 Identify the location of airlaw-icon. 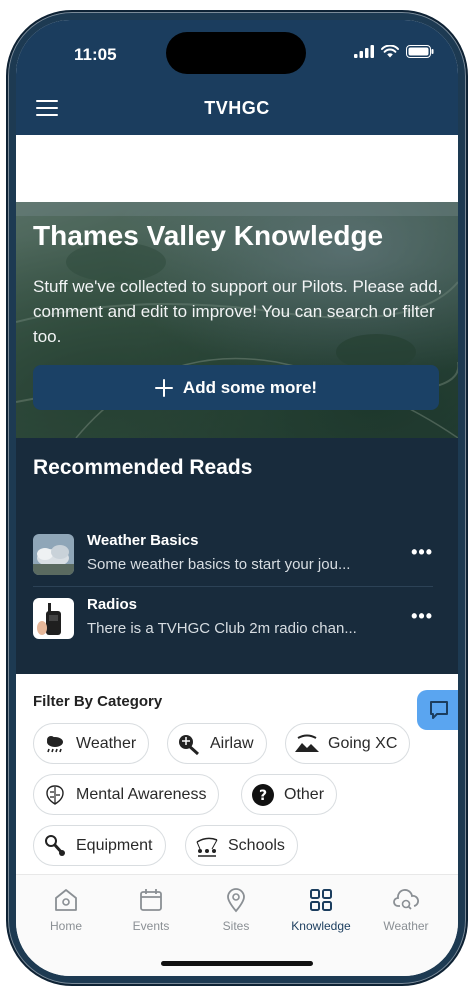
(189, 744).